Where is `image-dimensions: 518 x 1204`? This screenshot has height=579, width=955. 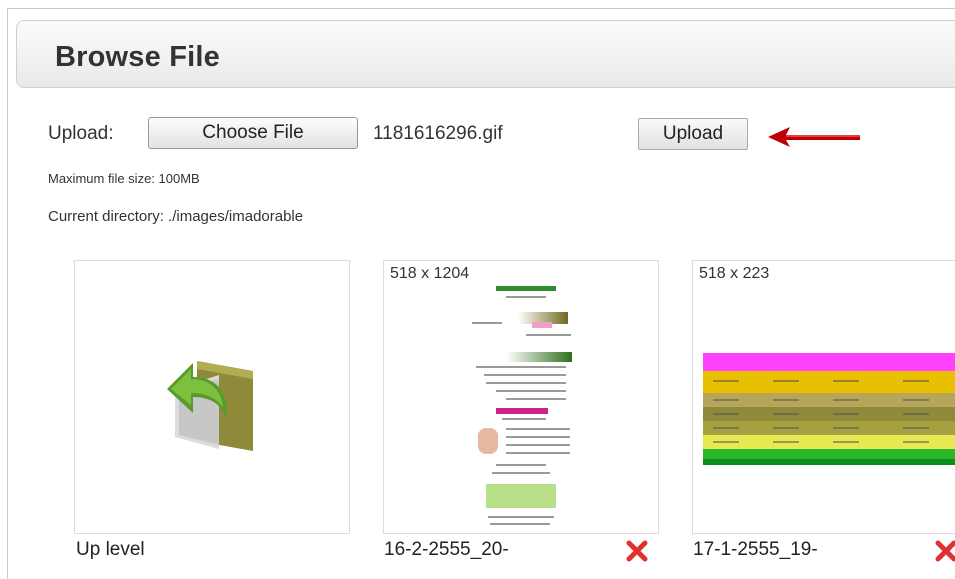 image-dimensions: 518 x 1204 is located at coordinates (430, 274).